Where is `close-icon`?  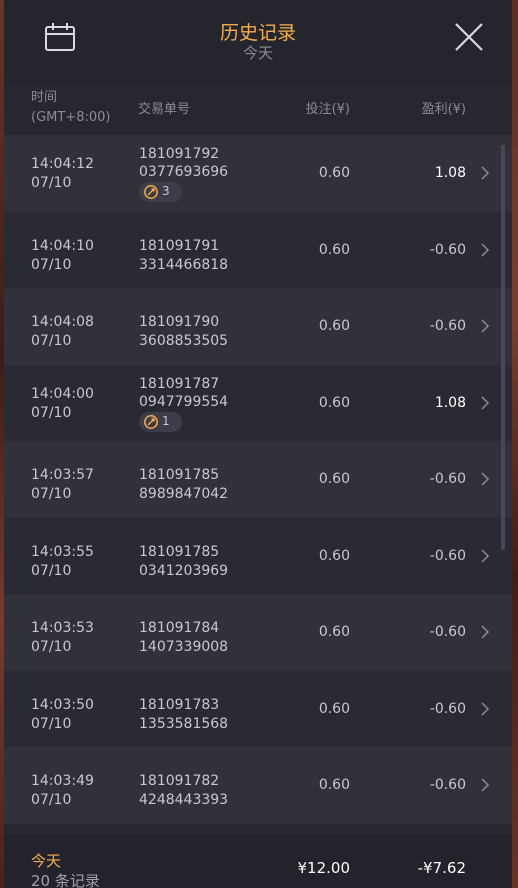 close-icon is located at coordinates (469, 37).